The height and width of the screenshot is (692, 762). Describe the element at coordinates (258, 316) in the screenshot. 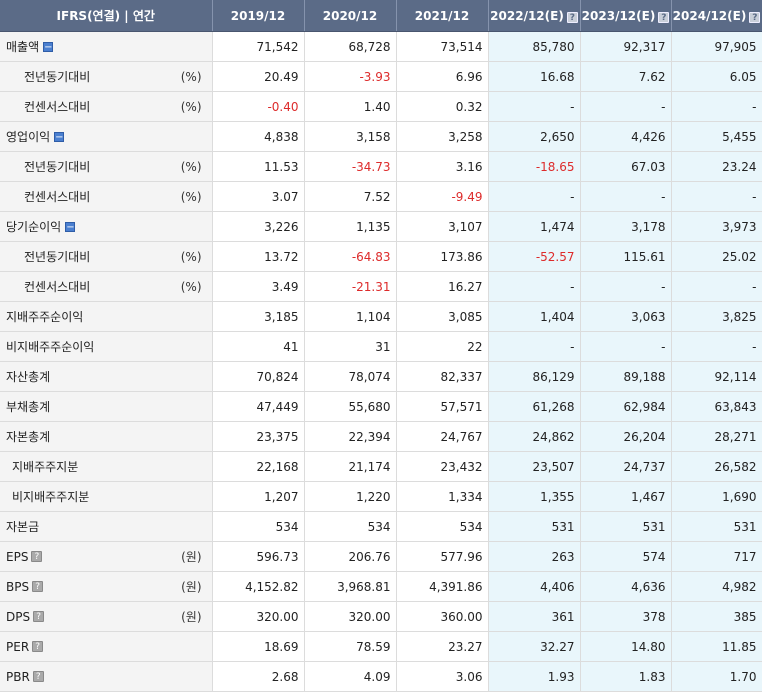

I see `value-cell: 3,185` at that location.